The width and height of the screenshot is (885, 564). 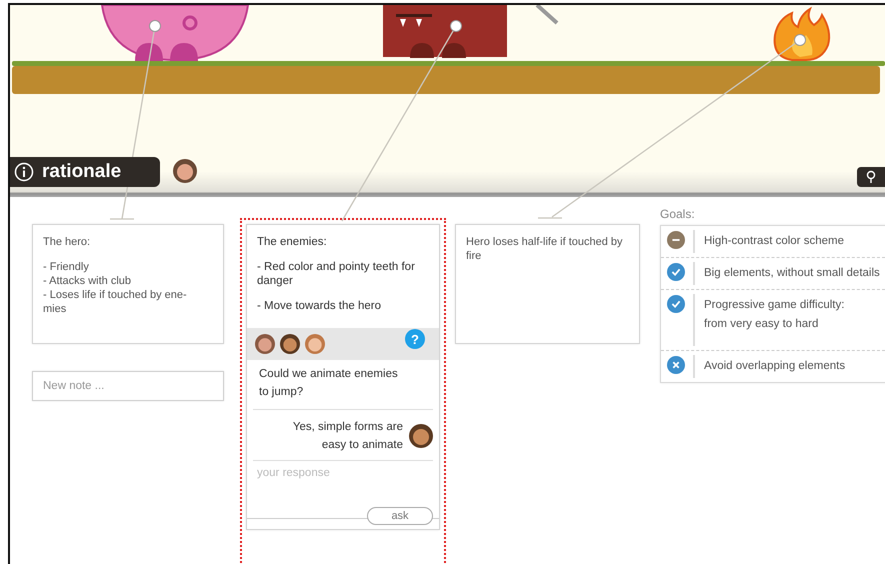 What do you see at coordinates (802, 34) in the screenshot?
I see `fire-drawing` at bounding box center [802, 34].